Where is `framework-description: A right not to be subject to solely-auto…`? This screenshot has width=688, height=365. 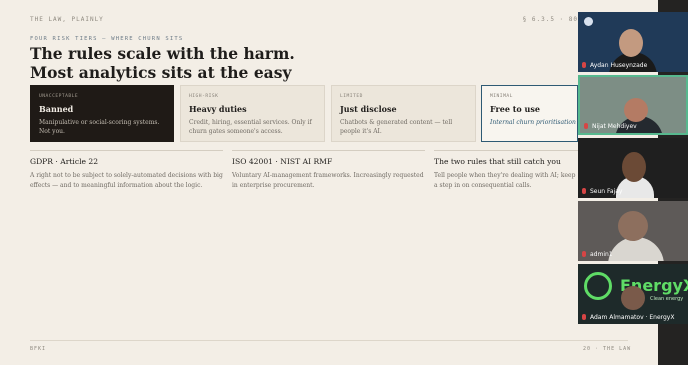
framework-description: A right not to be subject to solely-auto… is located at coordinates (126, 180).